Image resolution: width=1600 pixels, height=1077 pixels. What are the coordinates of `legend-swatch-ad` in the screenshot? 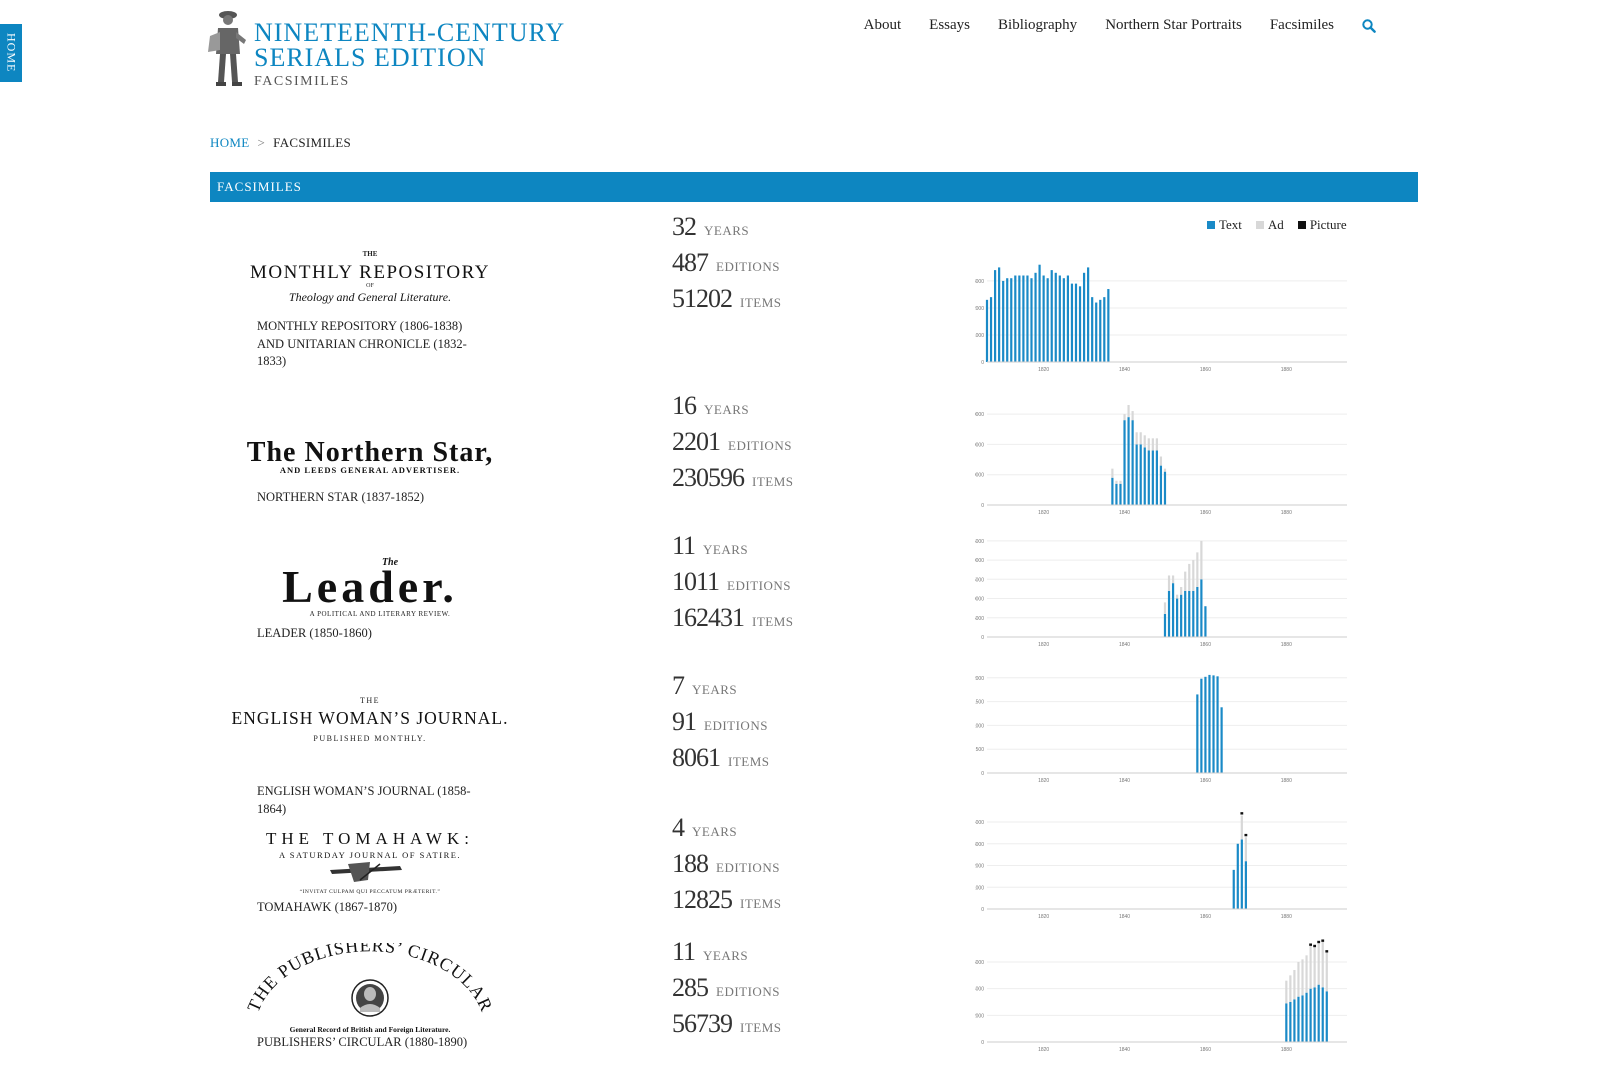 It's located at (1259, 225).